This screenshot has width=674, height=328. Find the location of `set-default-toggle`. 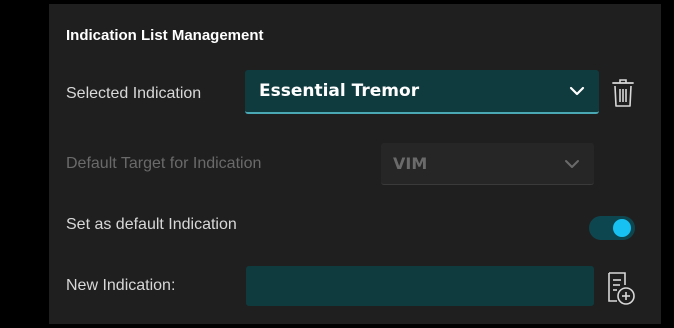

set-default-toggle is located at coordinates (612, 228).